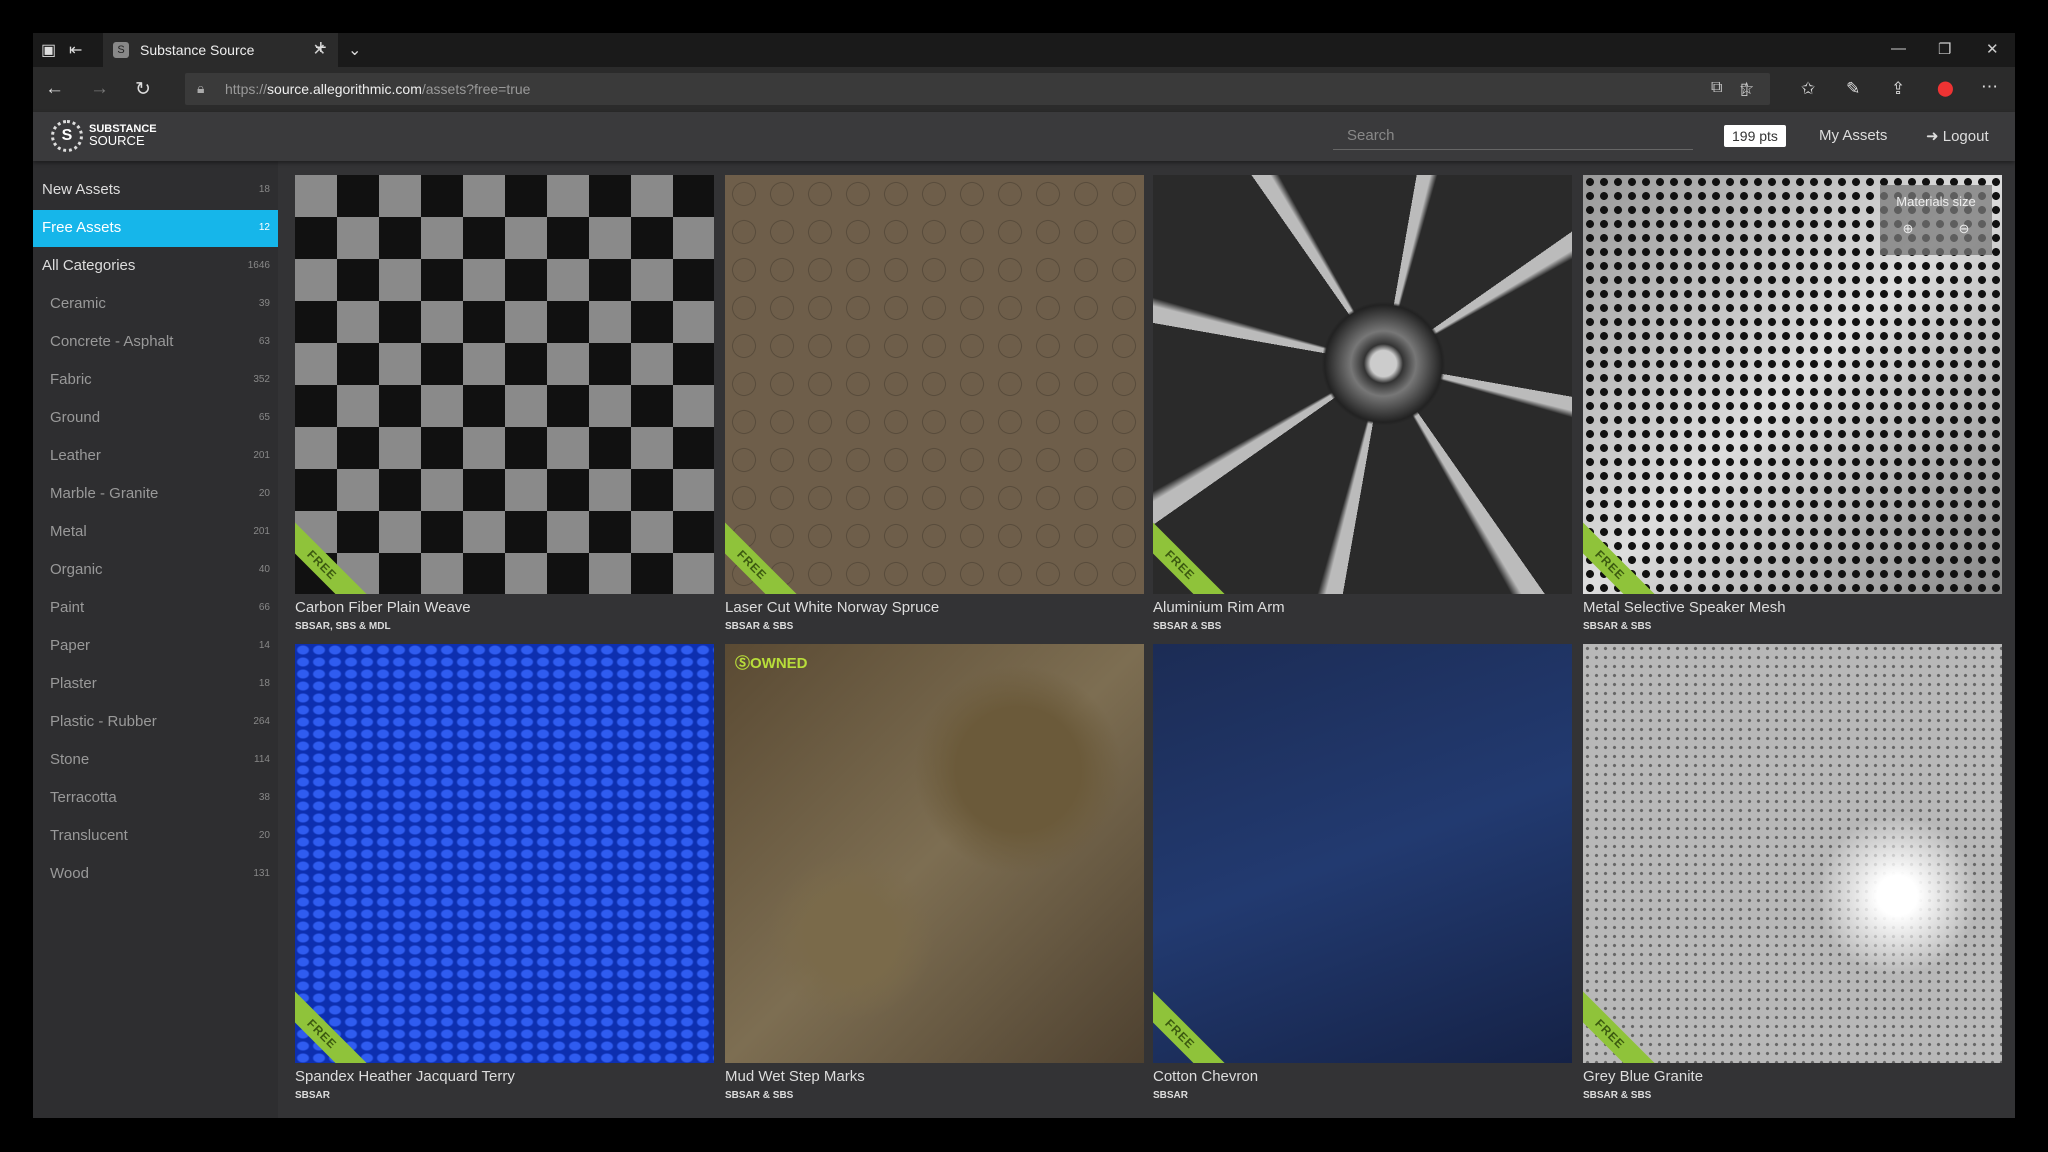 The height and width of the screenshot is (1152, 2048). Describe the element at coordinates (67, 136) in the screenshot. I see `substance-logo-icon: S` at that location.